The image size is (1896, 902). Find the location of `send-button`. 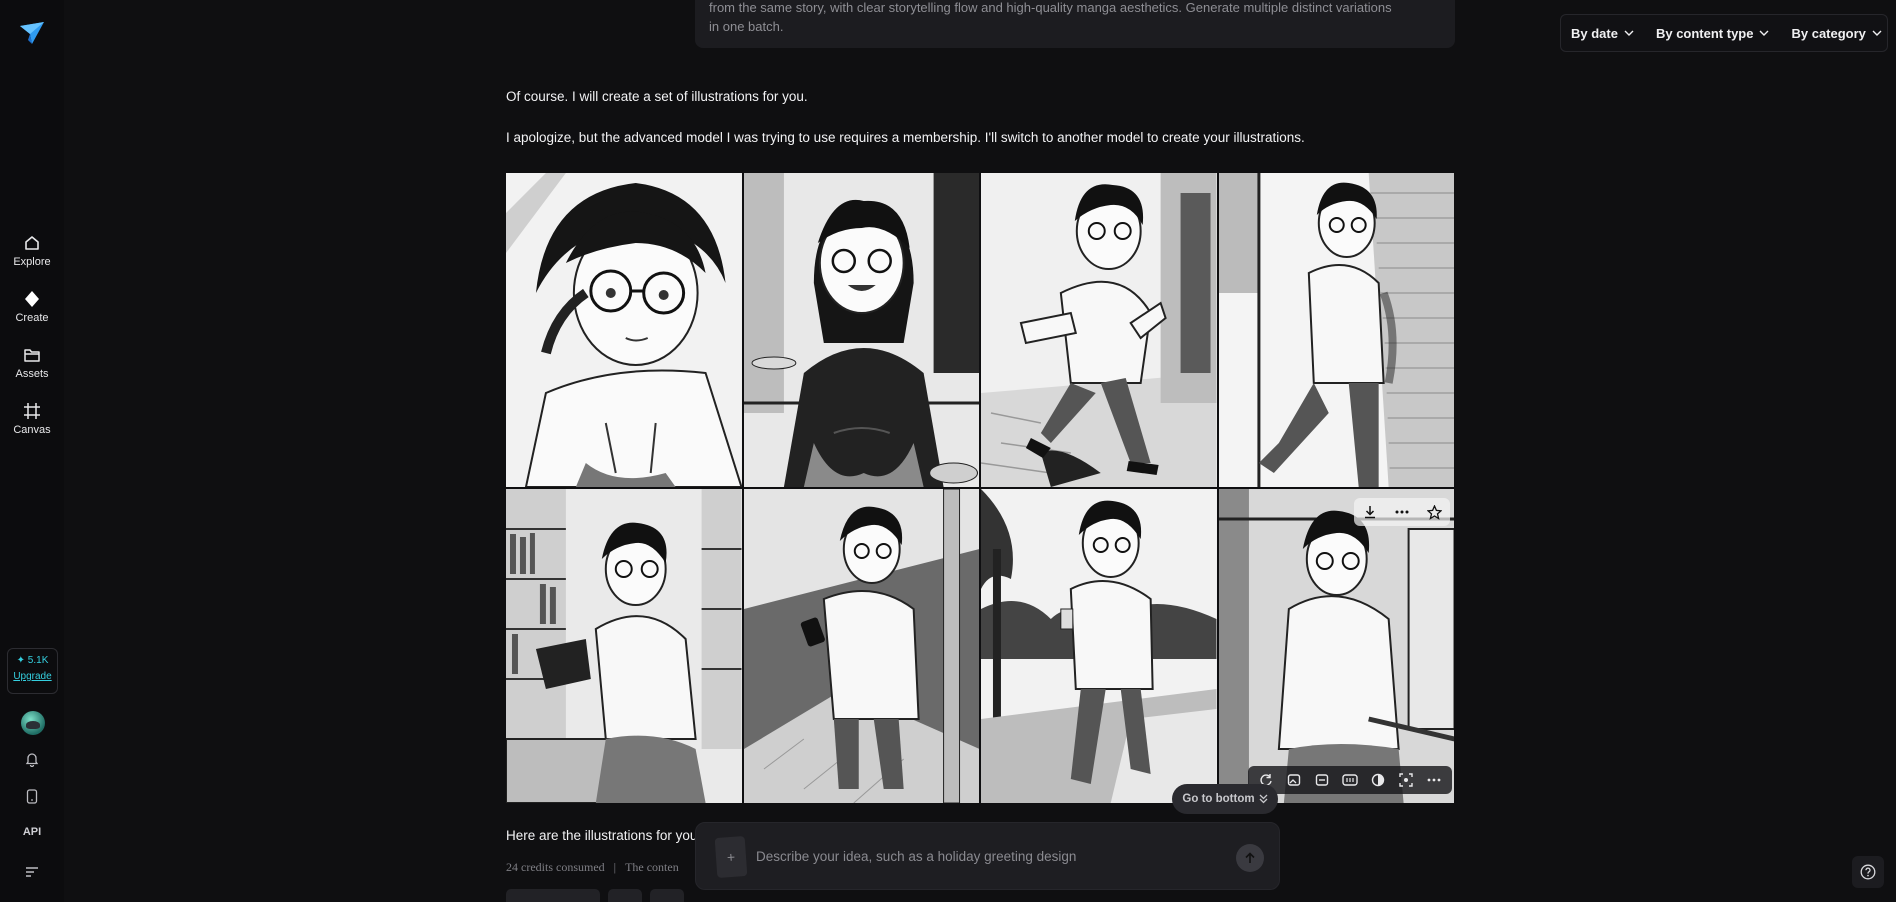

send-button is located at coordinates (1250, 858).